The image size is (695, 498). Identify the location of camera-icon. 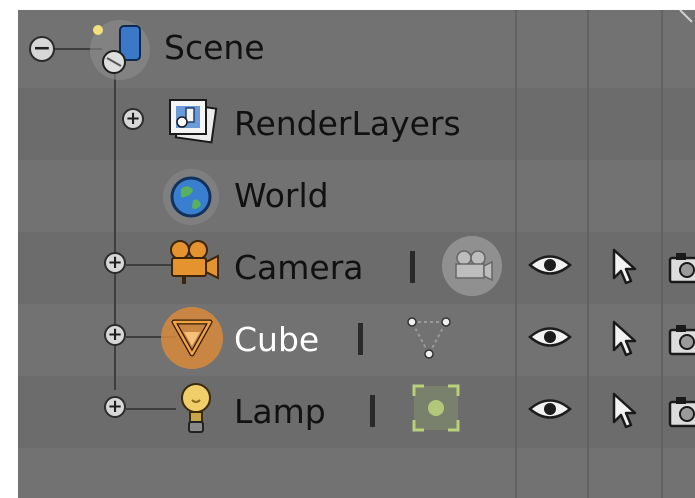
(194, 262).